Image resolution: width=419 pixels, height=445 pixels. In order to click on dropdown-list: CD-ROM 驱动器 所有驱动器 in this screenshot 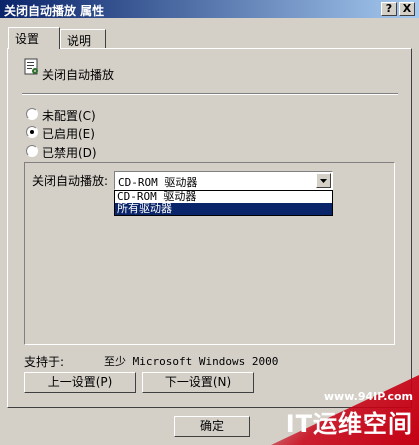, I will do `click(223, 203)`.